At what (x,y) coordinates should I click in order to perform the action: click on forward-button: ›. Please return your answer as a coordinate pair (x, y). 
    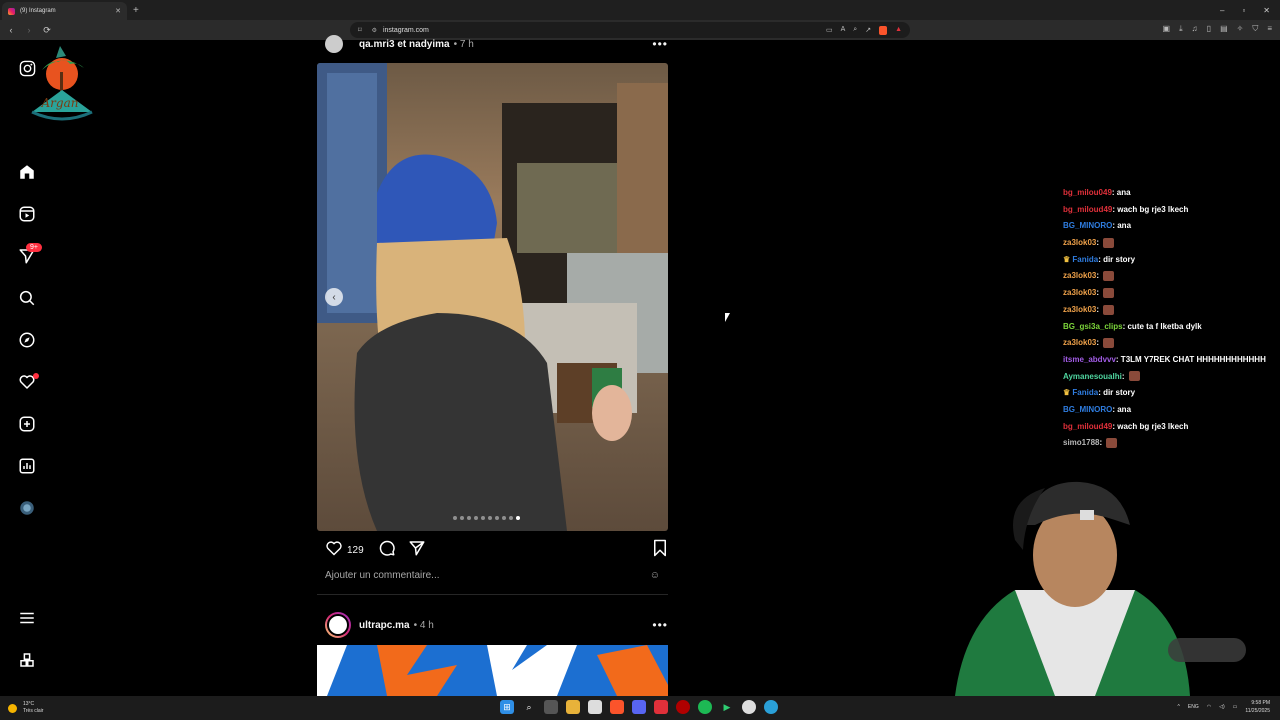
    Looking at the image, I should click on (29, 30).